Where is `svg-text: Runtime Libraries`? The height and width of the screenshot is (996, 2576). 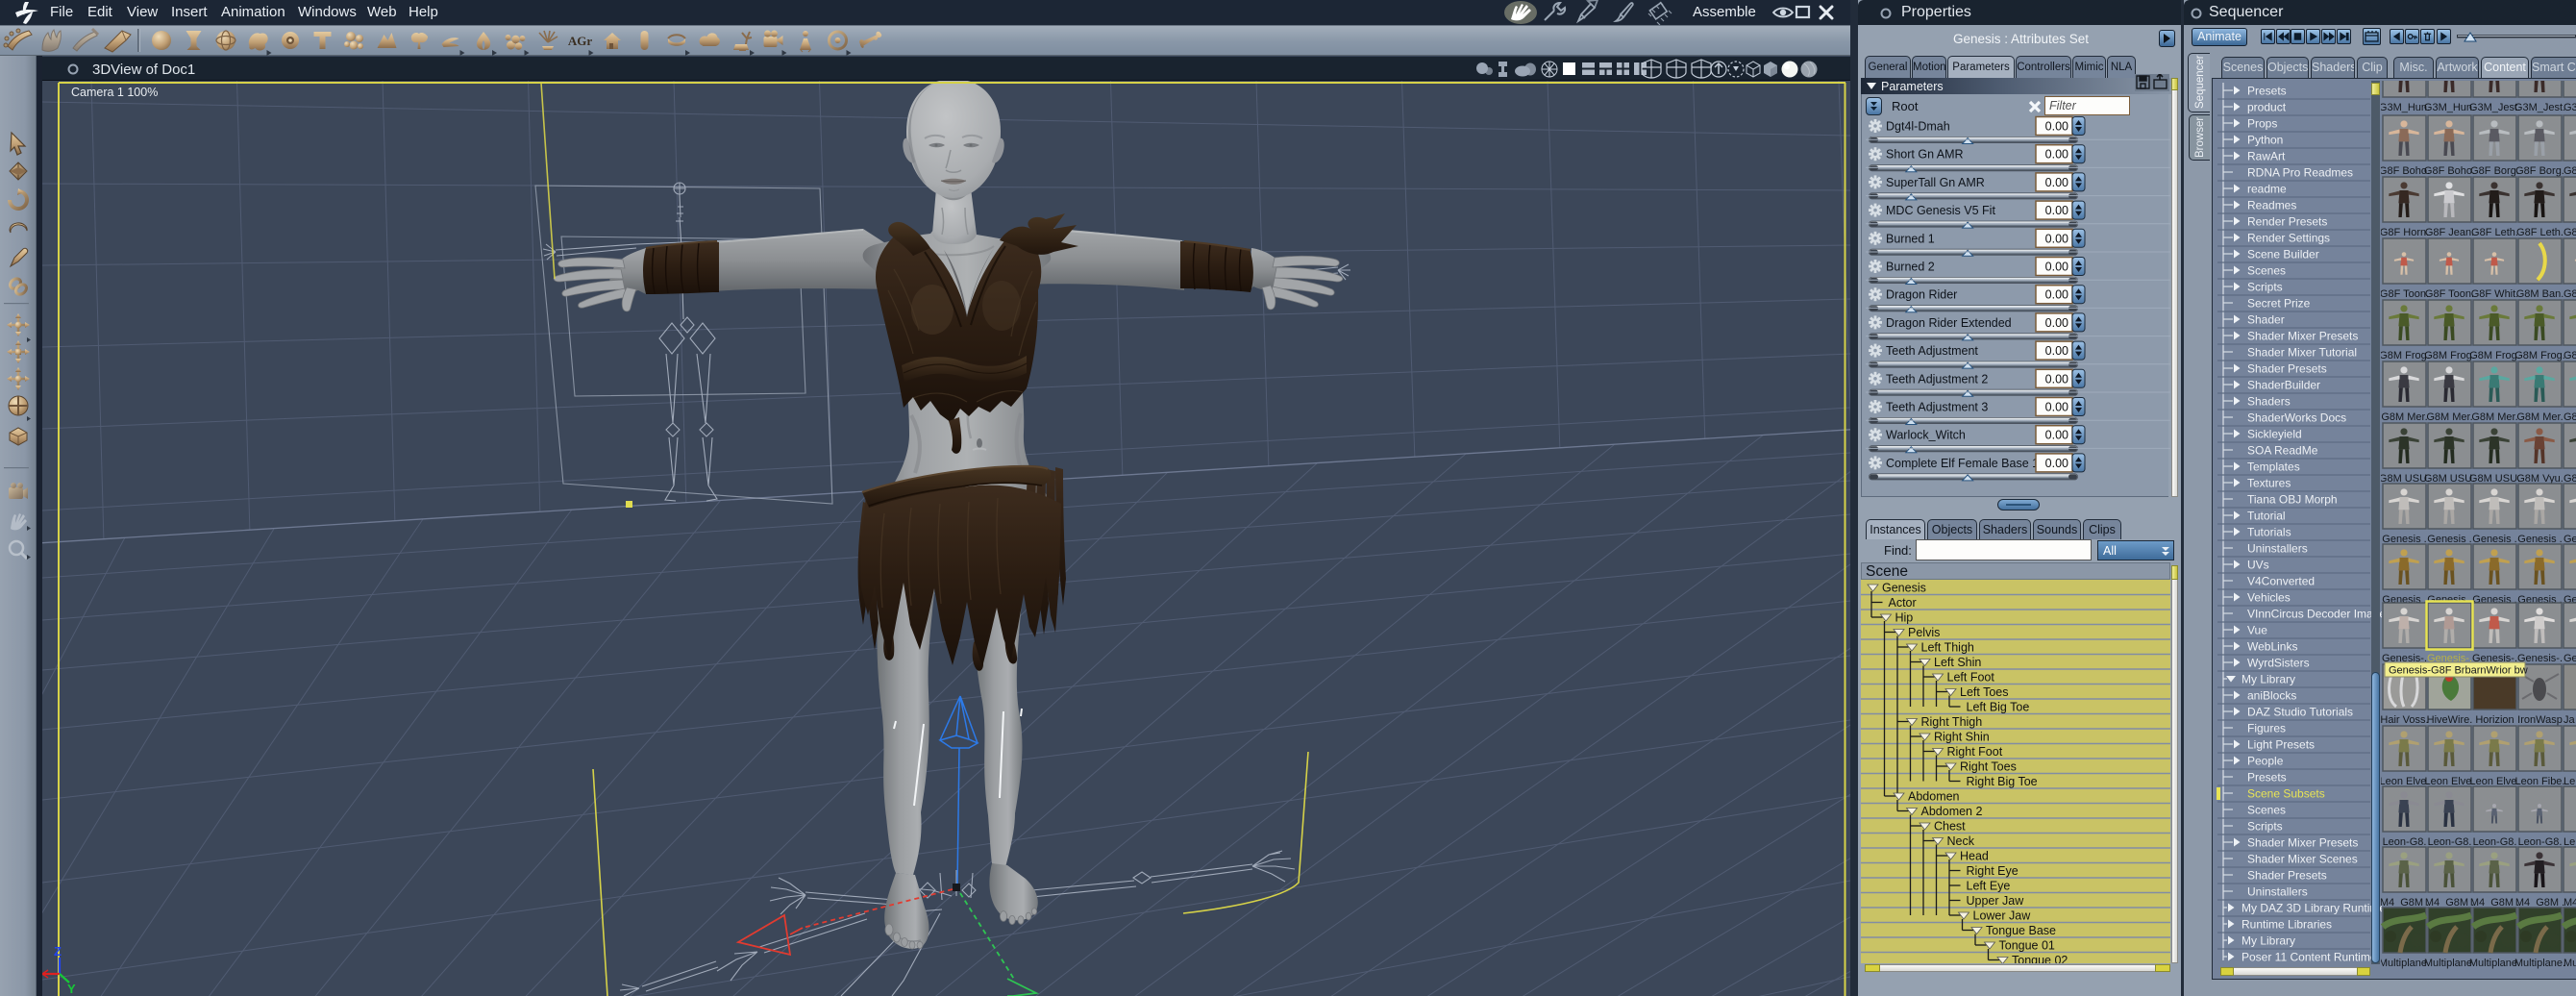 svg-text: Runtime Libraries is located at coordinates (2287, 925).